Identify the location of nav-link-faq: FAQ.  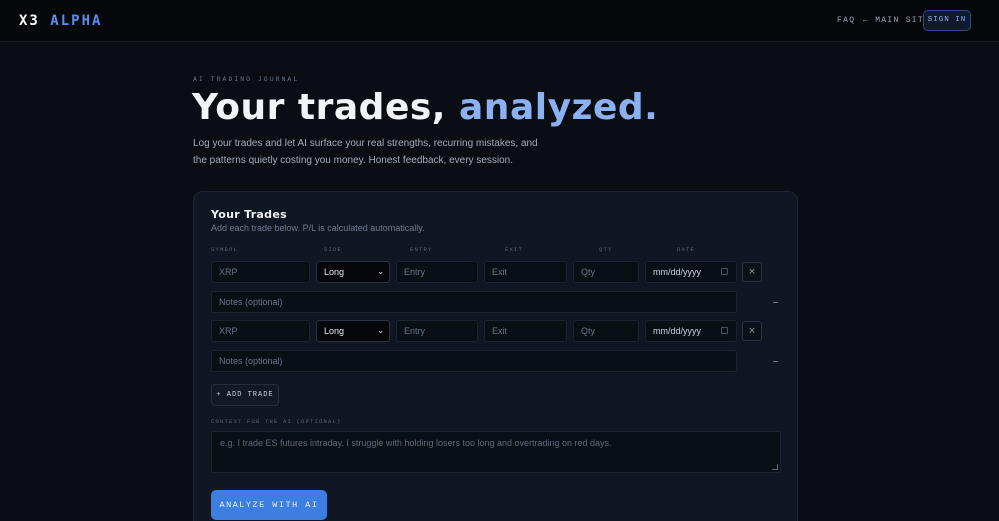
(846, 20).